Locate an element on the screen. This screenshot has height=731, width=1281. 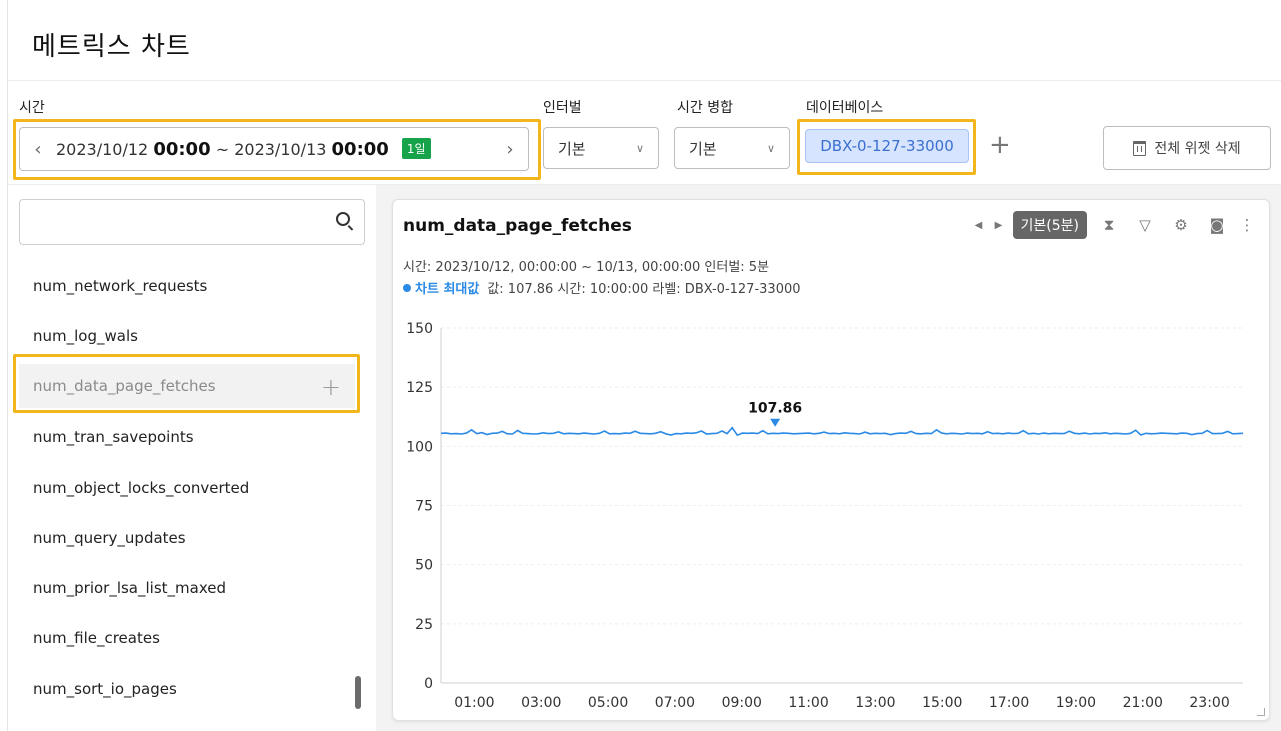
series-line is located at coordinates (842, 431).